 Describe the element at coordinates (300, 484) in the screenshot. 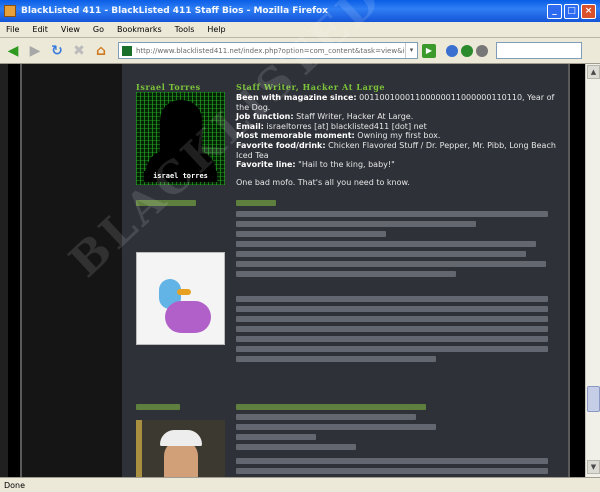

I see `status-bar: Done` at that location.